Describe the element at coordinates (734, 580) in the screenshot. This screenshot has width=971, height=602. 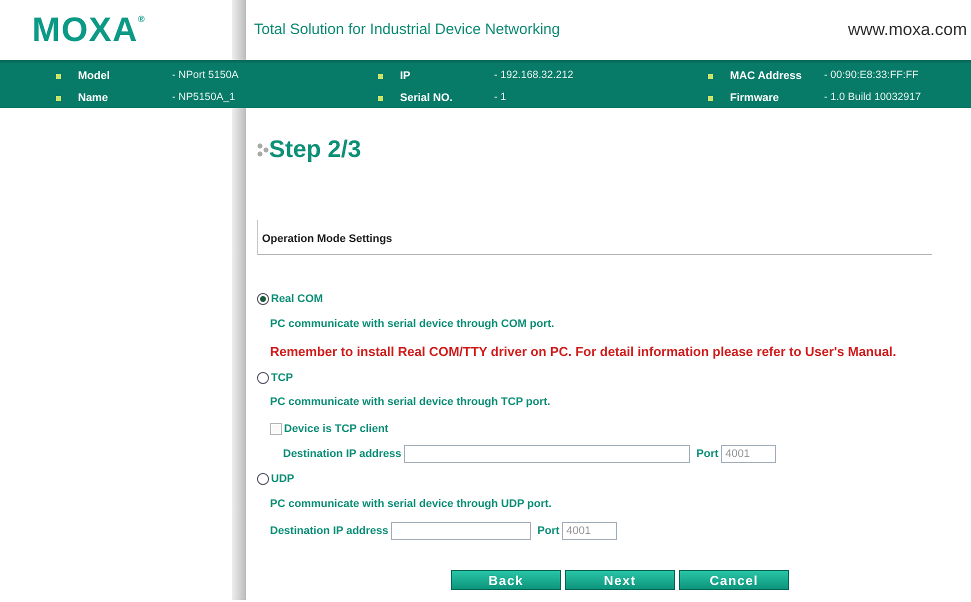
I see `nav-button: Cancel` at that location.